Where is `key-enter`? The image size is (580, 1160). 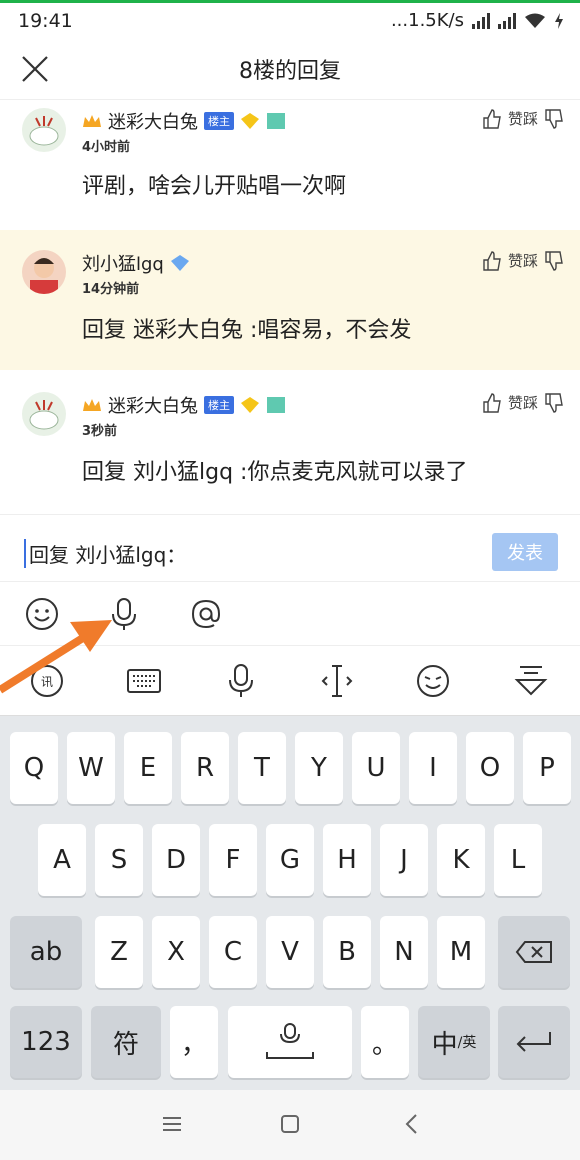 key-enter is located at coordinates (534, 1042).